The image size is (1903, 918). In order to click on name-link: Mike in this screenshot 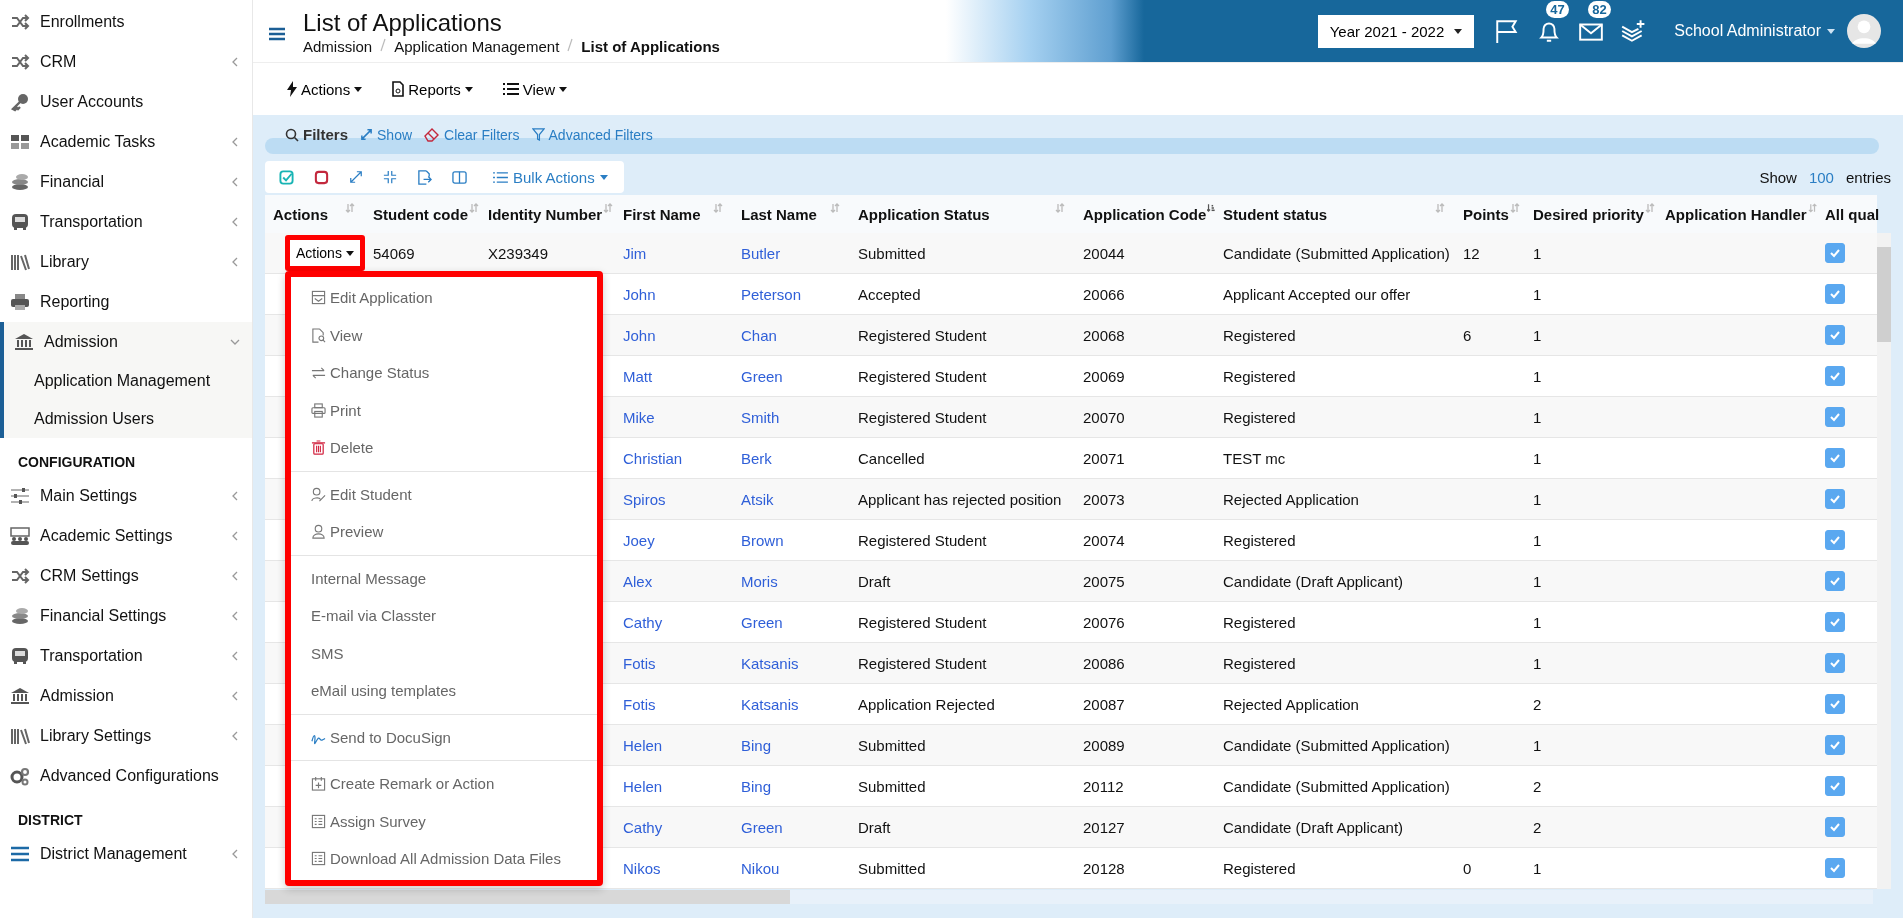, I will do `click(639, 417)`.